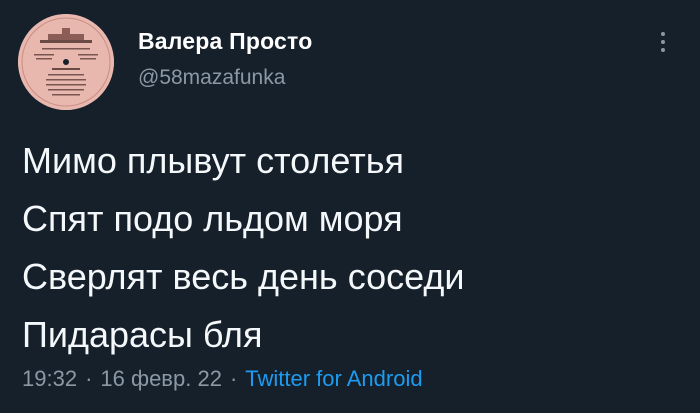  I want to click on vinyl-record-label-icon, so click(66, 62).